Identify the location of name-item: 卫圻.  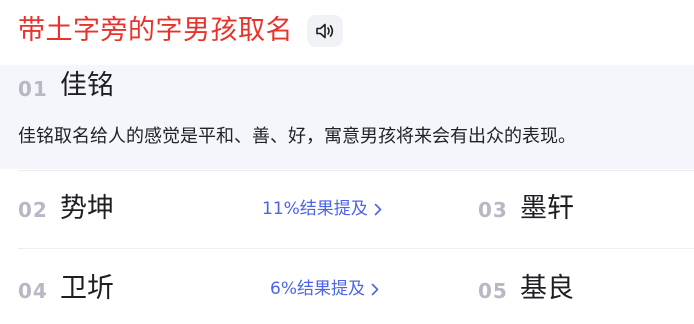
(88, 289).